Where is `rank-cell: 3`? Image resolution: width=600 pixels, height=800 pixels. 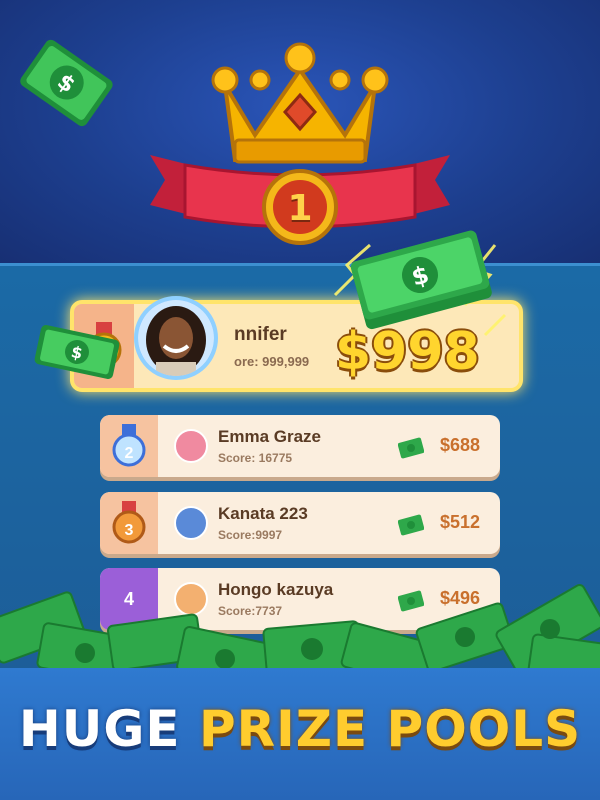 rank-cell: 3 is located at coordinates (129, 523).